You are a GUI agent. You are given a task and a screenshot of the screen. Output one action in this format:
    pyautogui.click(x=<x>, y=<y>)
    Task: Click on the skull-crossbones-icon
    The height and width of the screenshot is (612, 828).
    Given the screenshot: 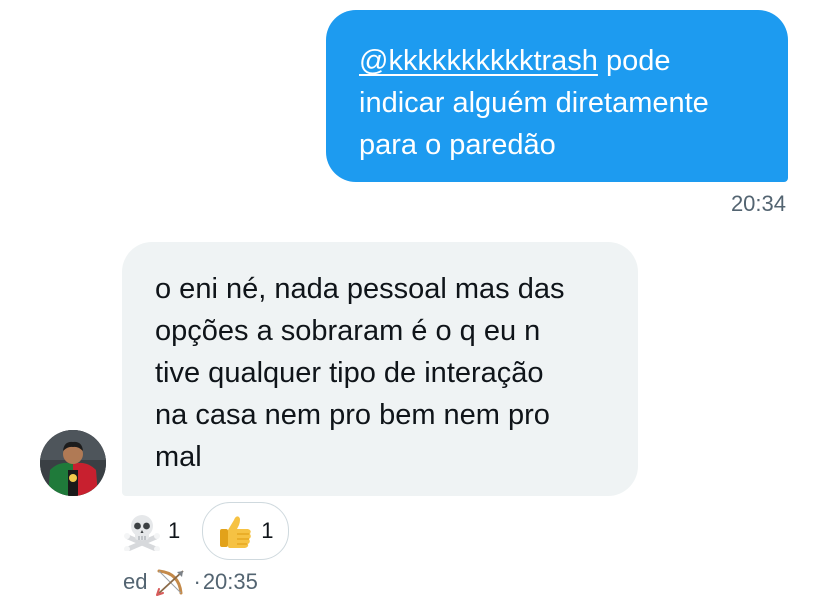 What is the action you would take?
    pyautogui.click(x=142, y=533)
    